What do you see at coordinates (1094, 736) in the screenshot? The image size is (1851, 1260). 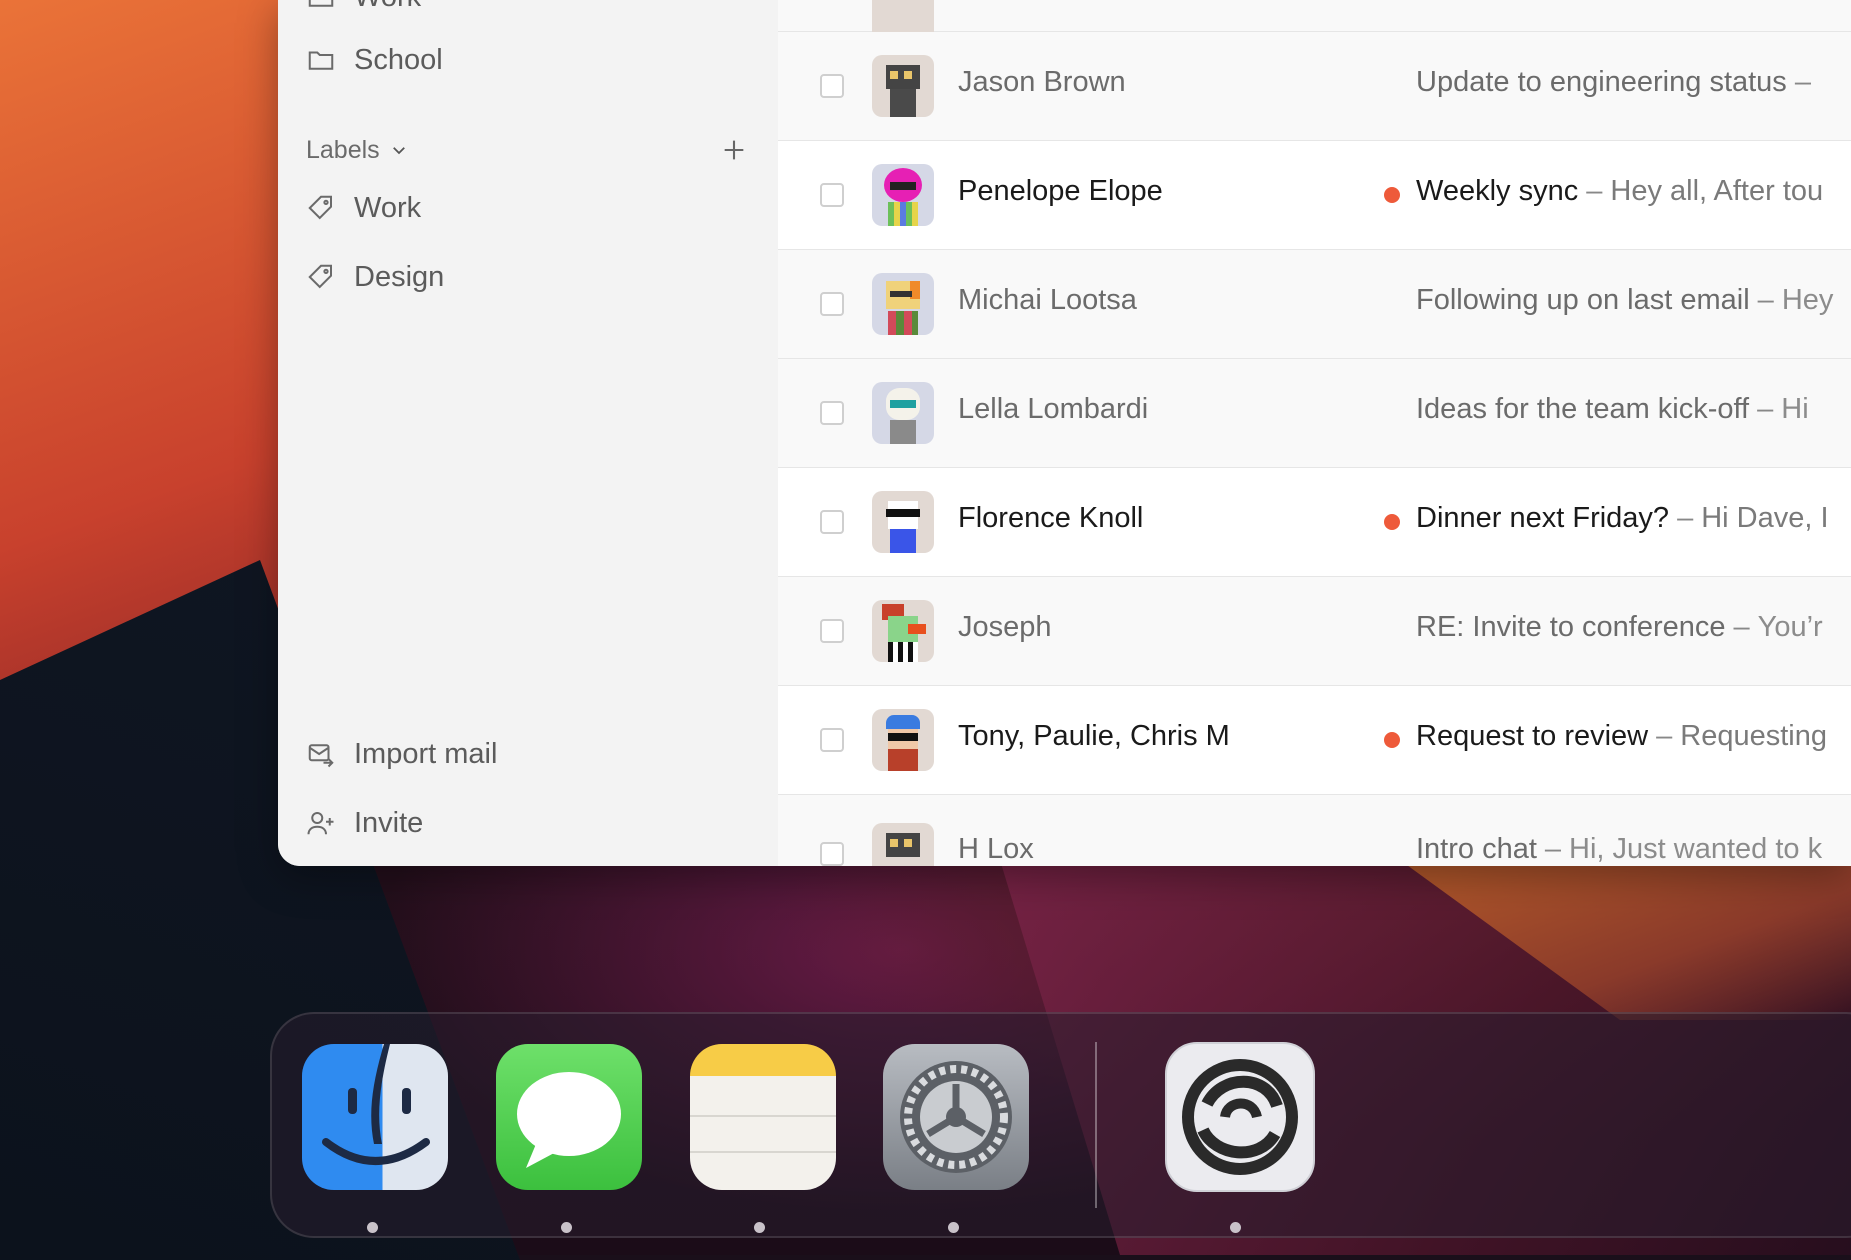 I see `sender-name: Tony, Paulie, Chris M` at bounding box center [1094, 736].